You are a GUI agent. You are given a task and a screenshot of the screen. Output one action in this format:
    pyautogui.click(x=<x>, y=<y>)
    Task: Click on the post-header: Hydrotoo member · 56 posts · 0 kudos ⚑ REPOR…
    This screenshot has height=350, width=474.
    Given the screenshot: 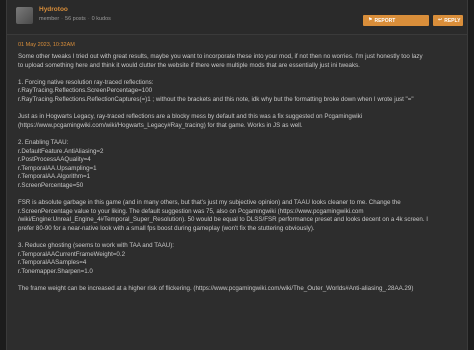 What is the action you would take?
    pyautogui.click(x=237, y=17)
    